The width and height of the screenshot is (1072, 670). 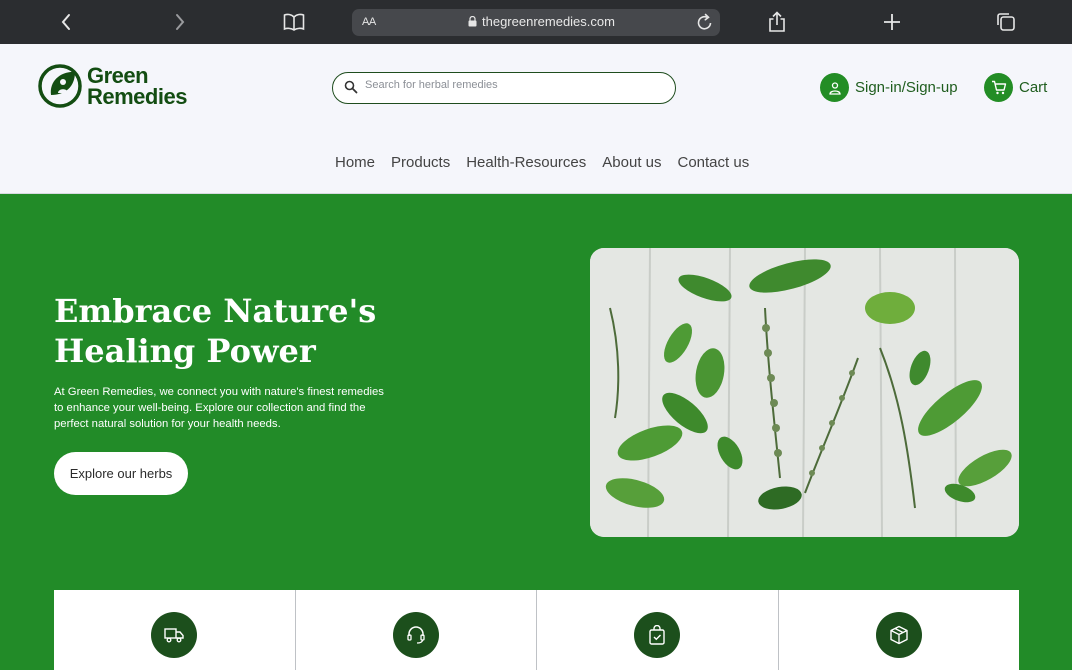 I want to click on new-tab-button, so click(x=892, y=22).